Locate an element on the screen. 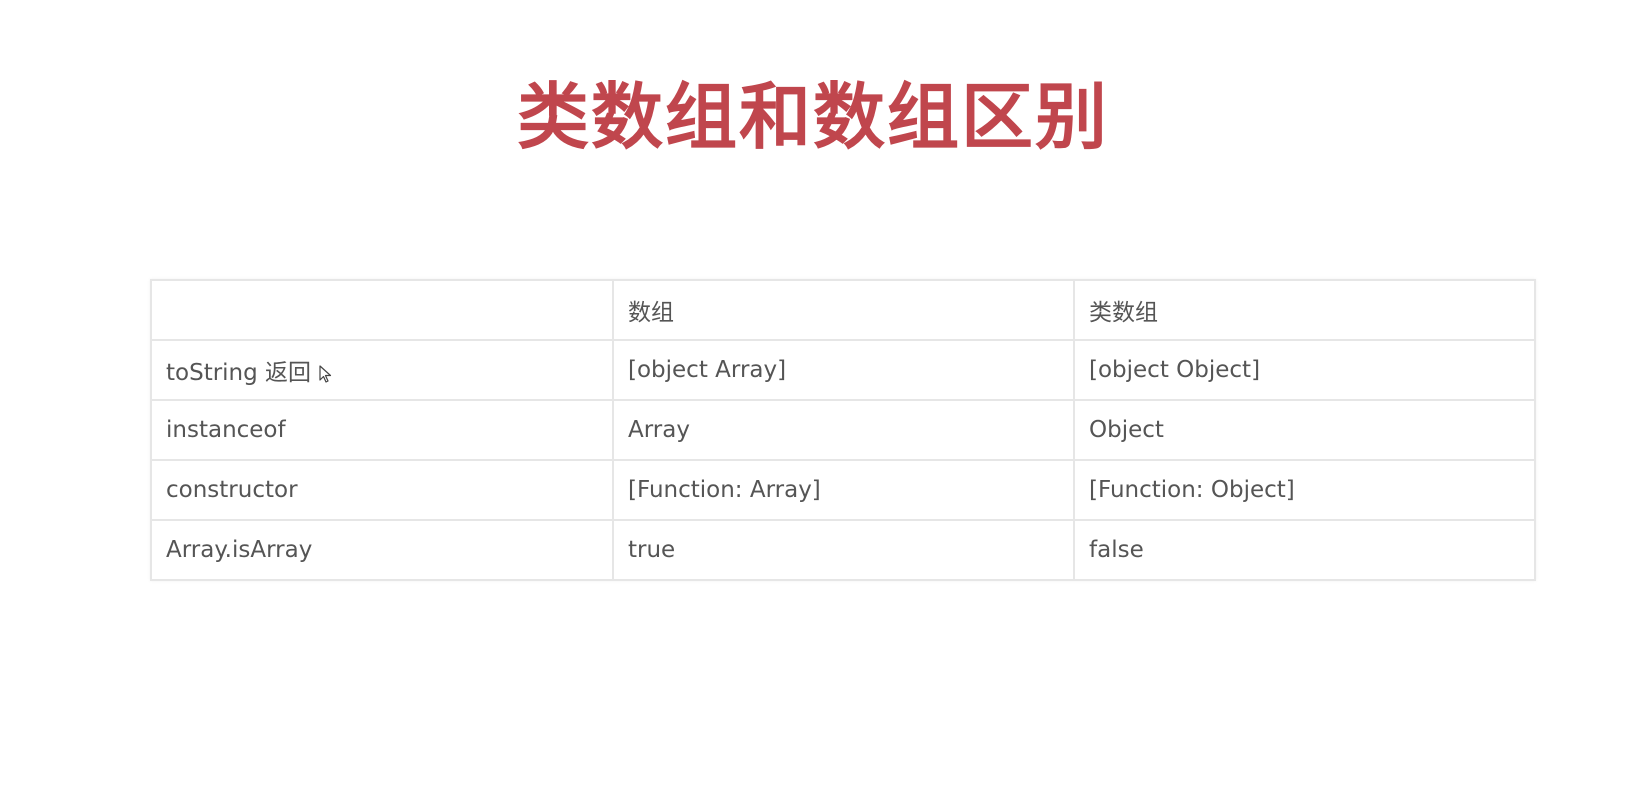 The height and width of the screenshot is (808, 1626). row-label-cell: instanceof is located at coordinates (382, 430).